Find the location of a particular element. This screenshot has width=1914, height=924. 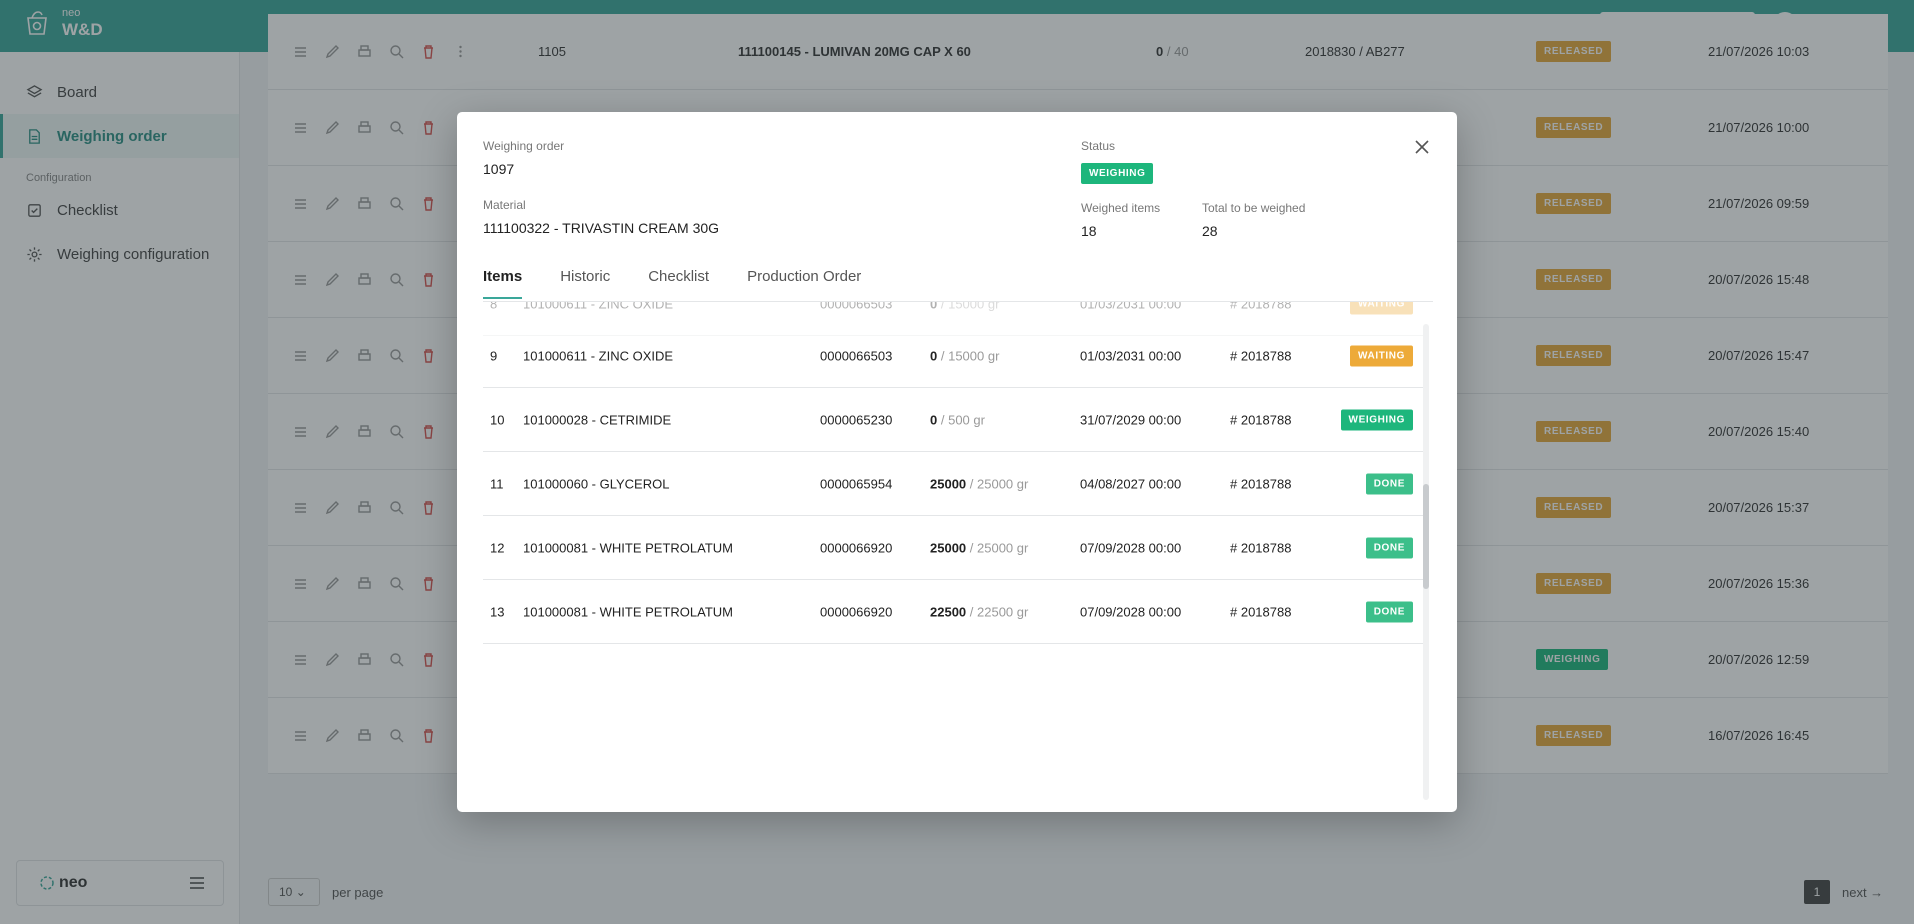

item-expiry: 04/08/2027 00:00 is located at coordinates (1131, 483).